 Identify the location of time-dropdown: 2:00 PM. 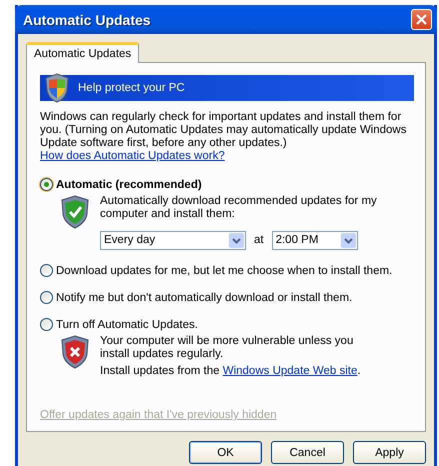
(315, 240).